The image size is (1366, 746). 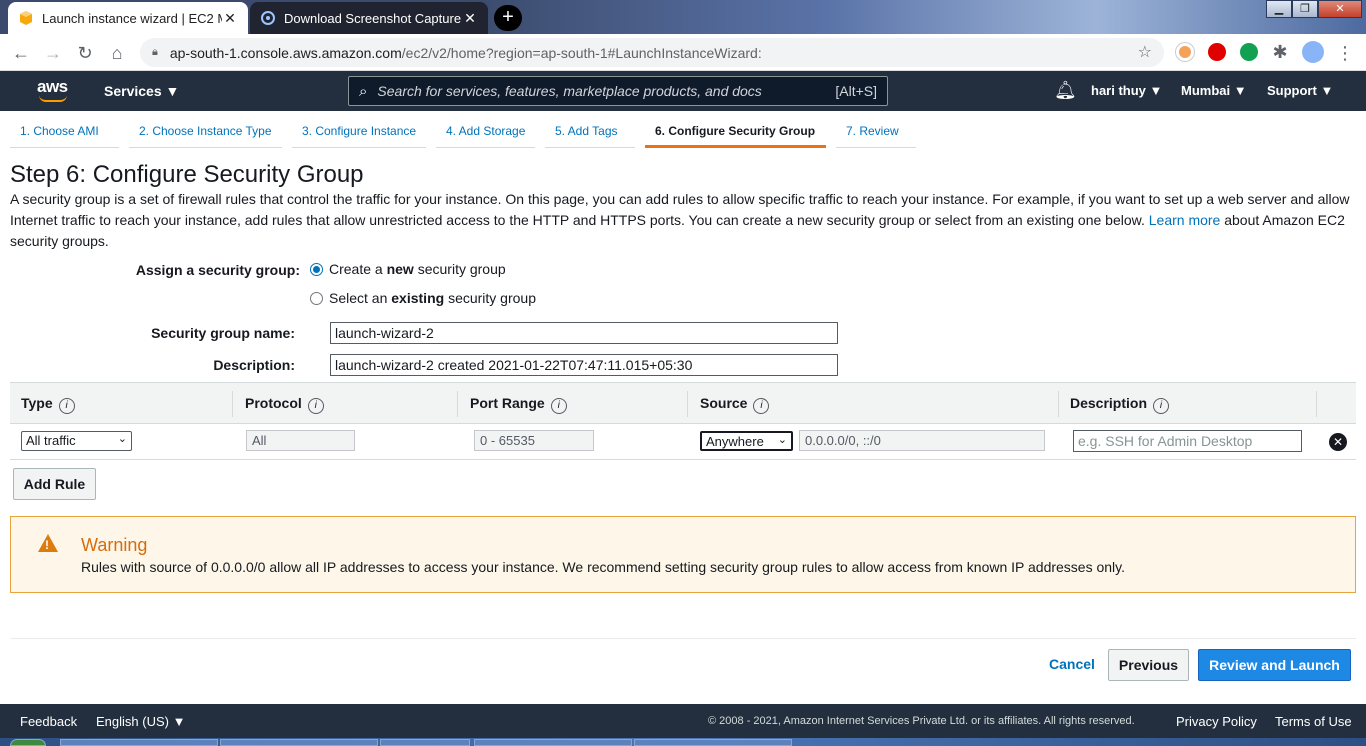 What do you see at coordinates (590, 133) in the screenshot?
I see `step-add-tags: 5. Add Tags` at bounding box center [590, 133].